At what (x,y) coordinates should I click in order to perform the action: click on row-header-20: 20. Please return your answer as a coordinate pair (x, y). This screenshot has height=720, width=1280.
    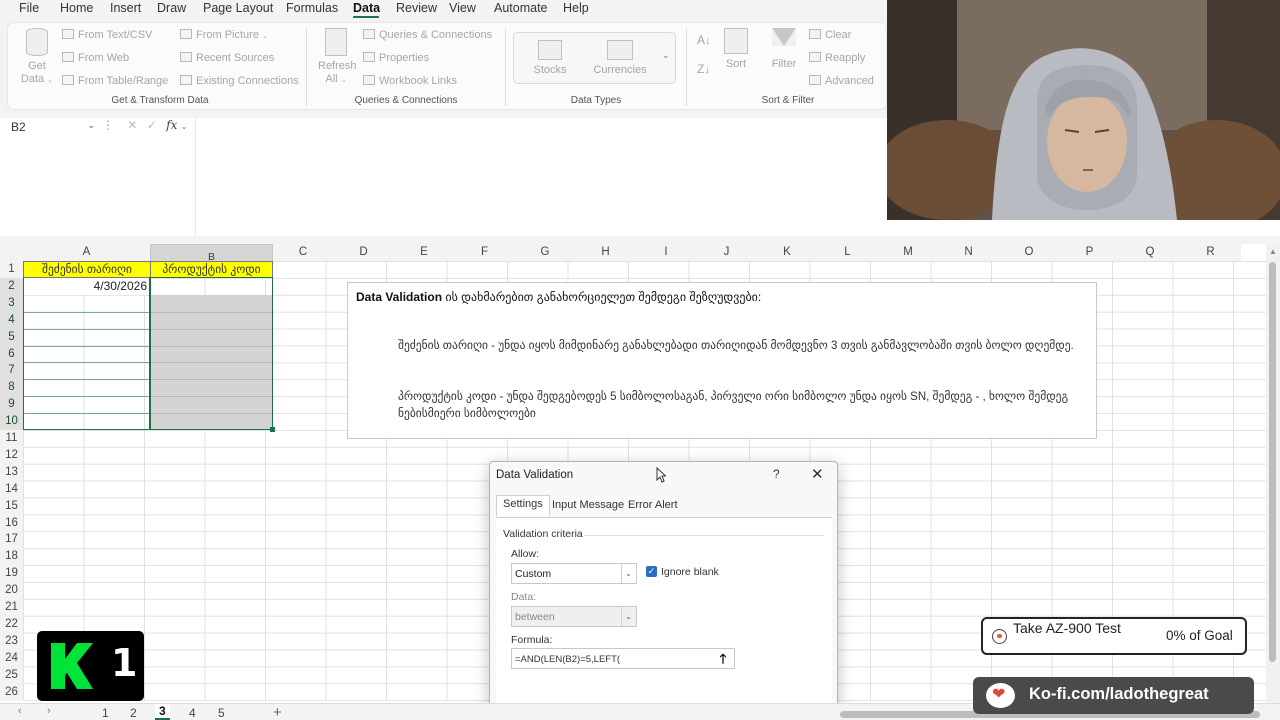
    Looking at the image, I should click on (11, 591).